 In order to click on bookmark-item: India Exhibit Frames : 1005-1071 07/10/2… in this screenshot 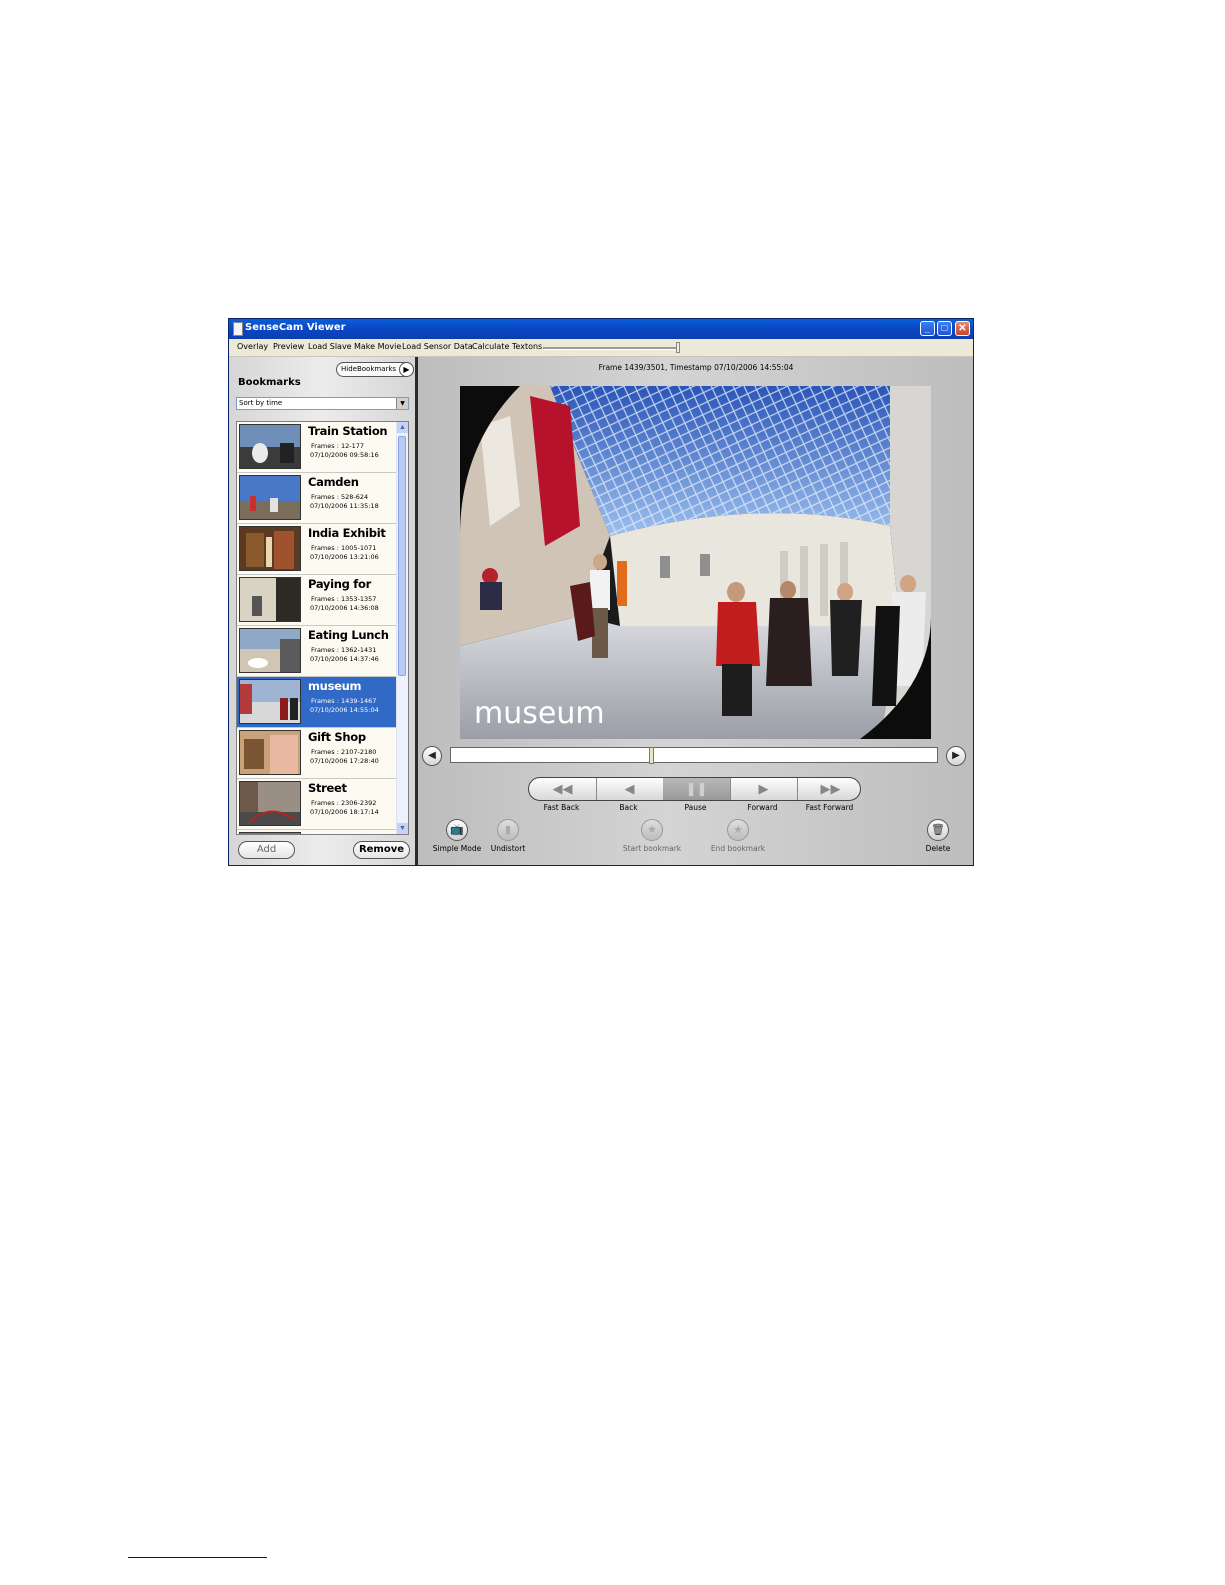, I will do `click(317, 549)`.